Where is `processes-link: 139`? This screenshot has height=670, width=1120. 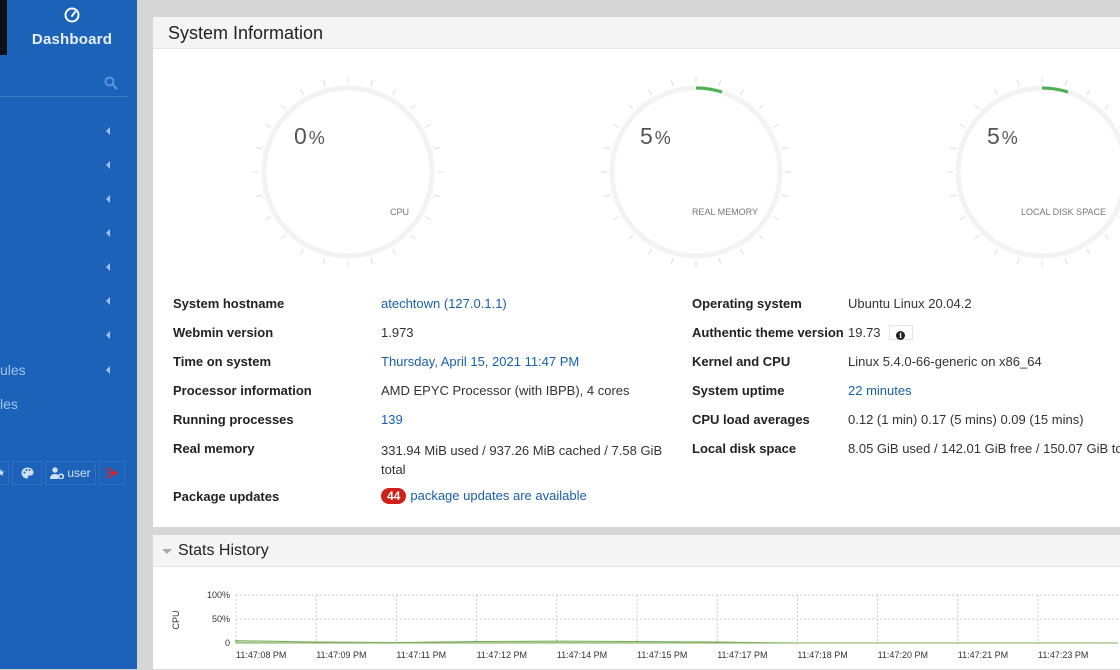
processes-link: 139 is located at coordinates (392, 419).